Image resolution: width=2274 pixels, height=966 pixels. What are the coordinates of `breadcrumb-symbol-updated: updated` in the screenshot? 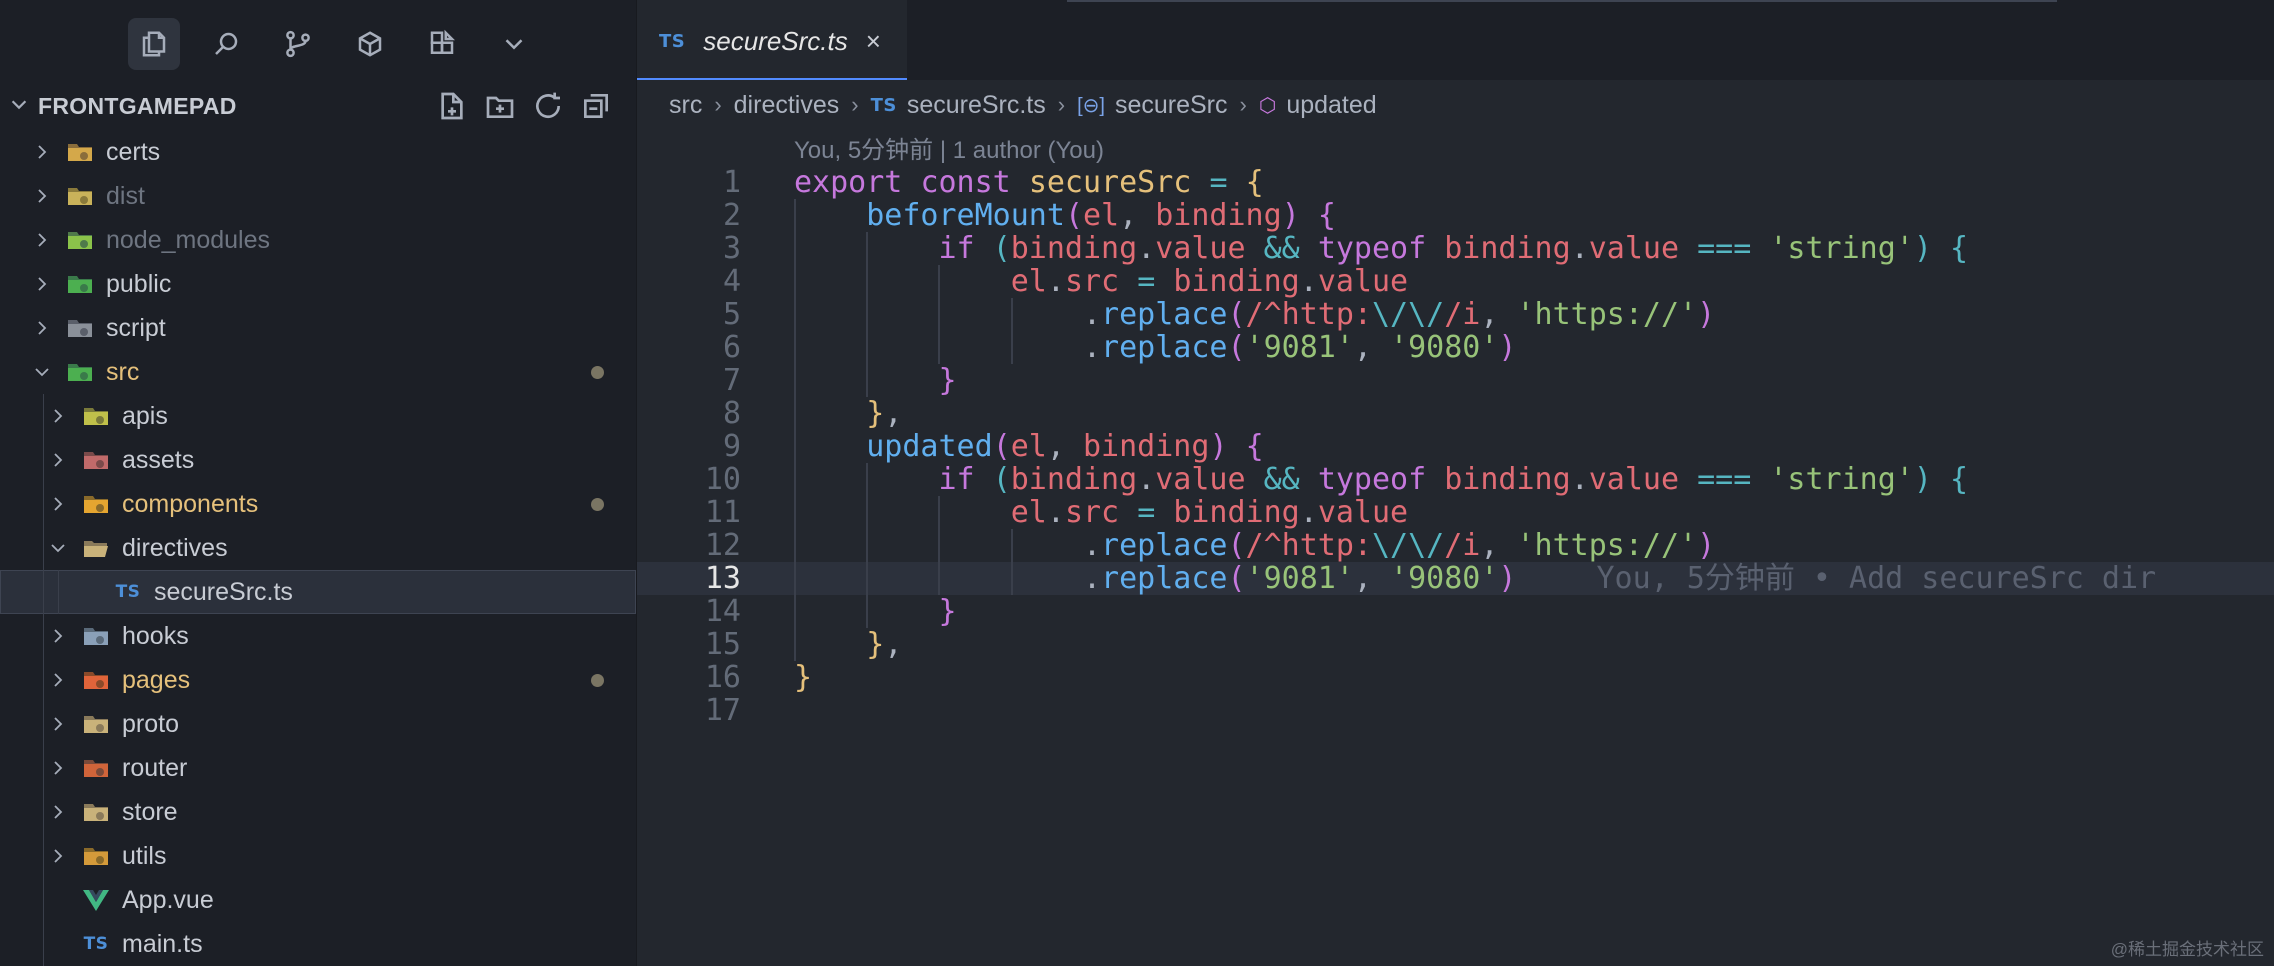 It's located at (1331, 105).